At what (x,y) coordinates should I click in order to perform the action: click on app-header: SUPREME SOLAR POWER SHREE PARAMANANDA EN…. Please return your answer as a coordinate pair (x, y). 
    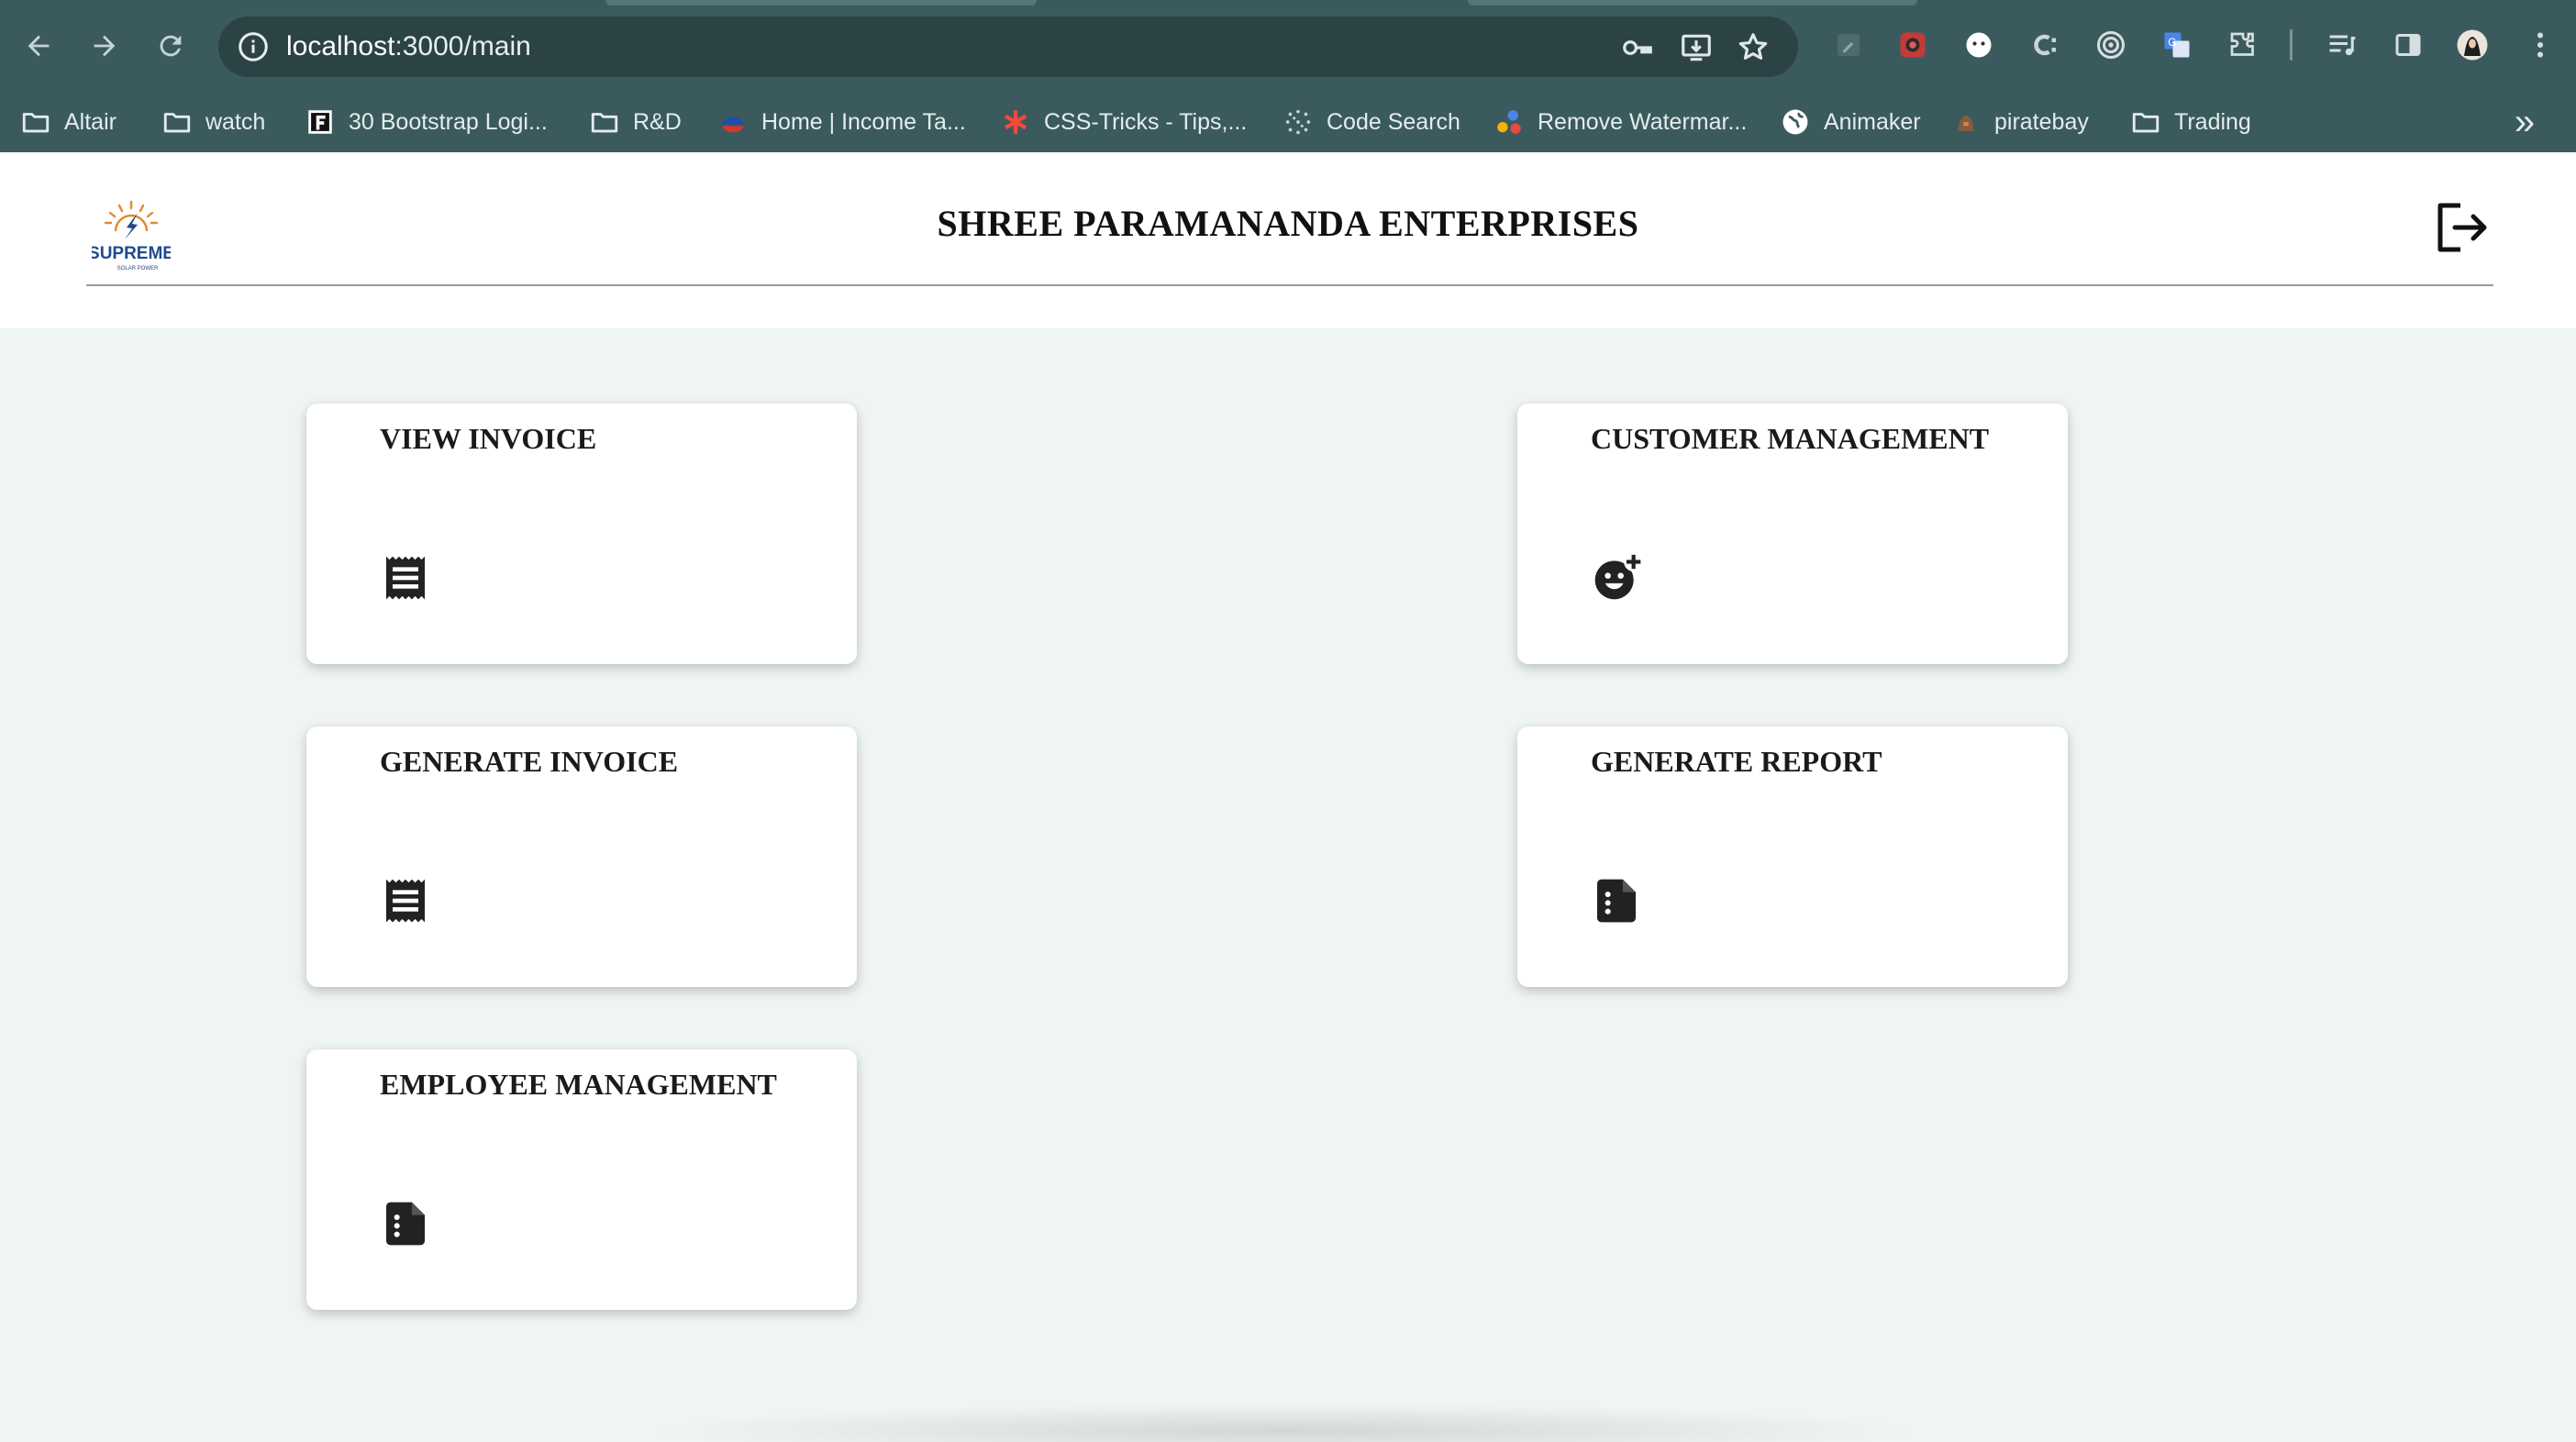
    Looking at the image, I should click on (1288, 240).